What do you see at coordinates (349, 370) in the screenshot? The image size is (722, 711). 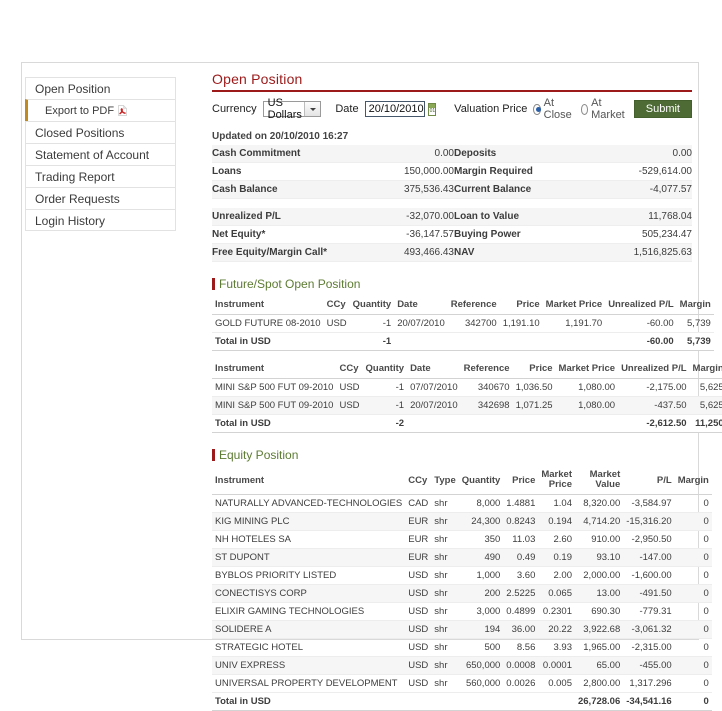 I see `column-header: CCy` at bounding box center [349, 370].